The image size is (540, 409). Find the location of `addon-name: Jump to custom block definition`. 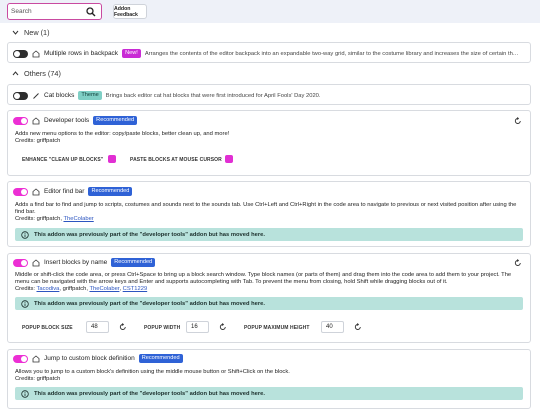

addon-name: Jump to custom block definition is located at coordinates (89, 358).